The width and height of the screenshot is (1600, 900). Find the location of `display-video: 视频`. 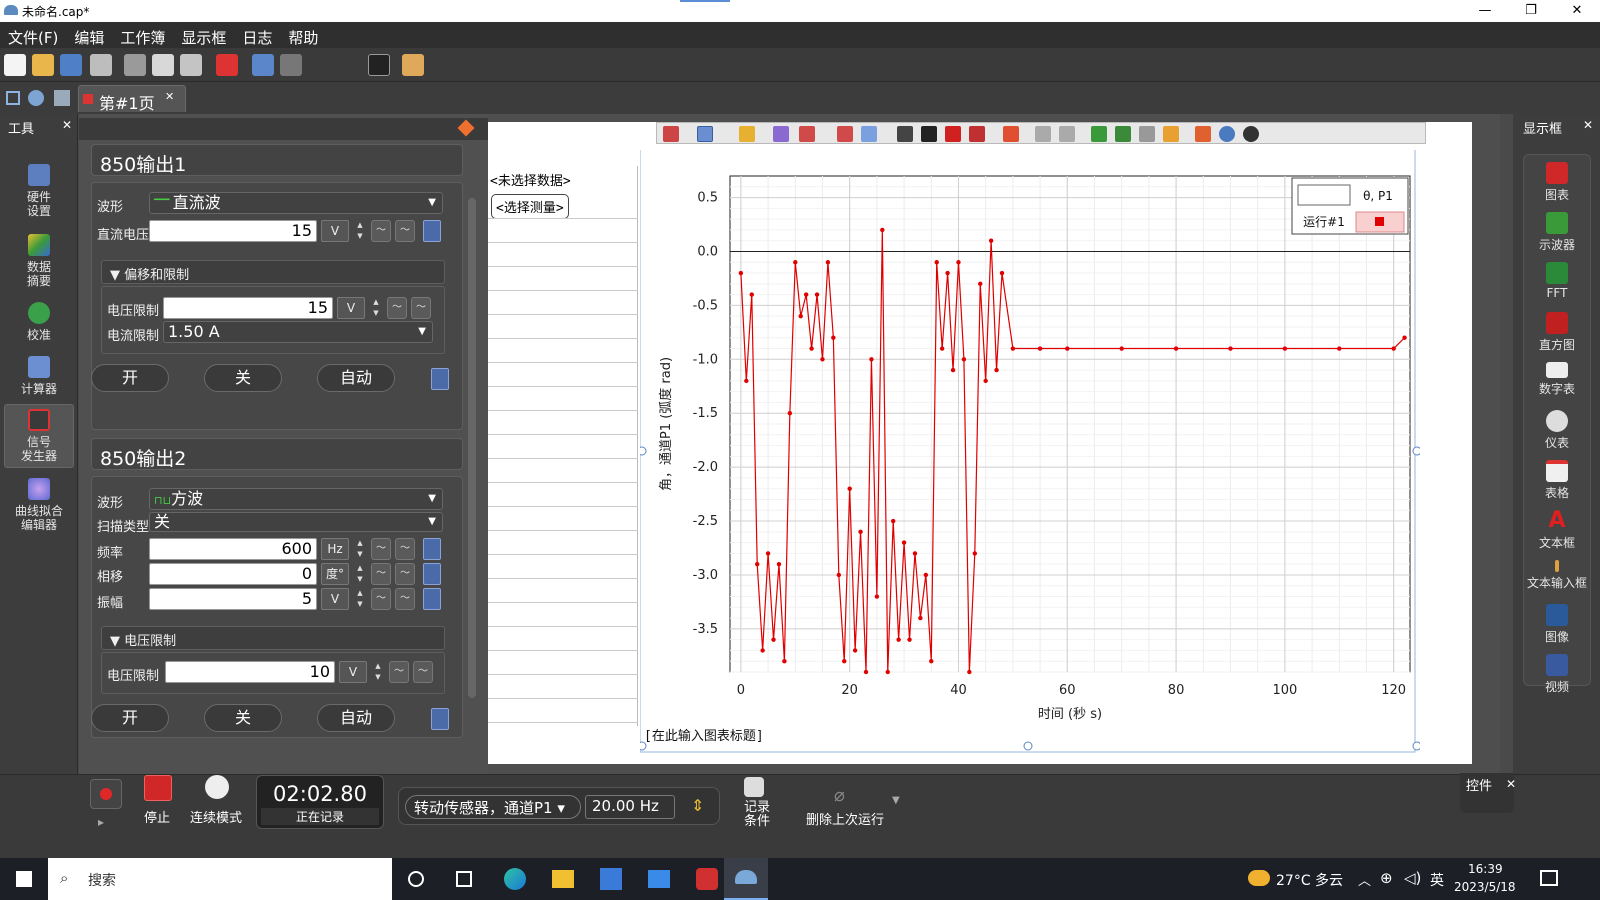

display-video: 视频 is located at coordinates (1557, 674).